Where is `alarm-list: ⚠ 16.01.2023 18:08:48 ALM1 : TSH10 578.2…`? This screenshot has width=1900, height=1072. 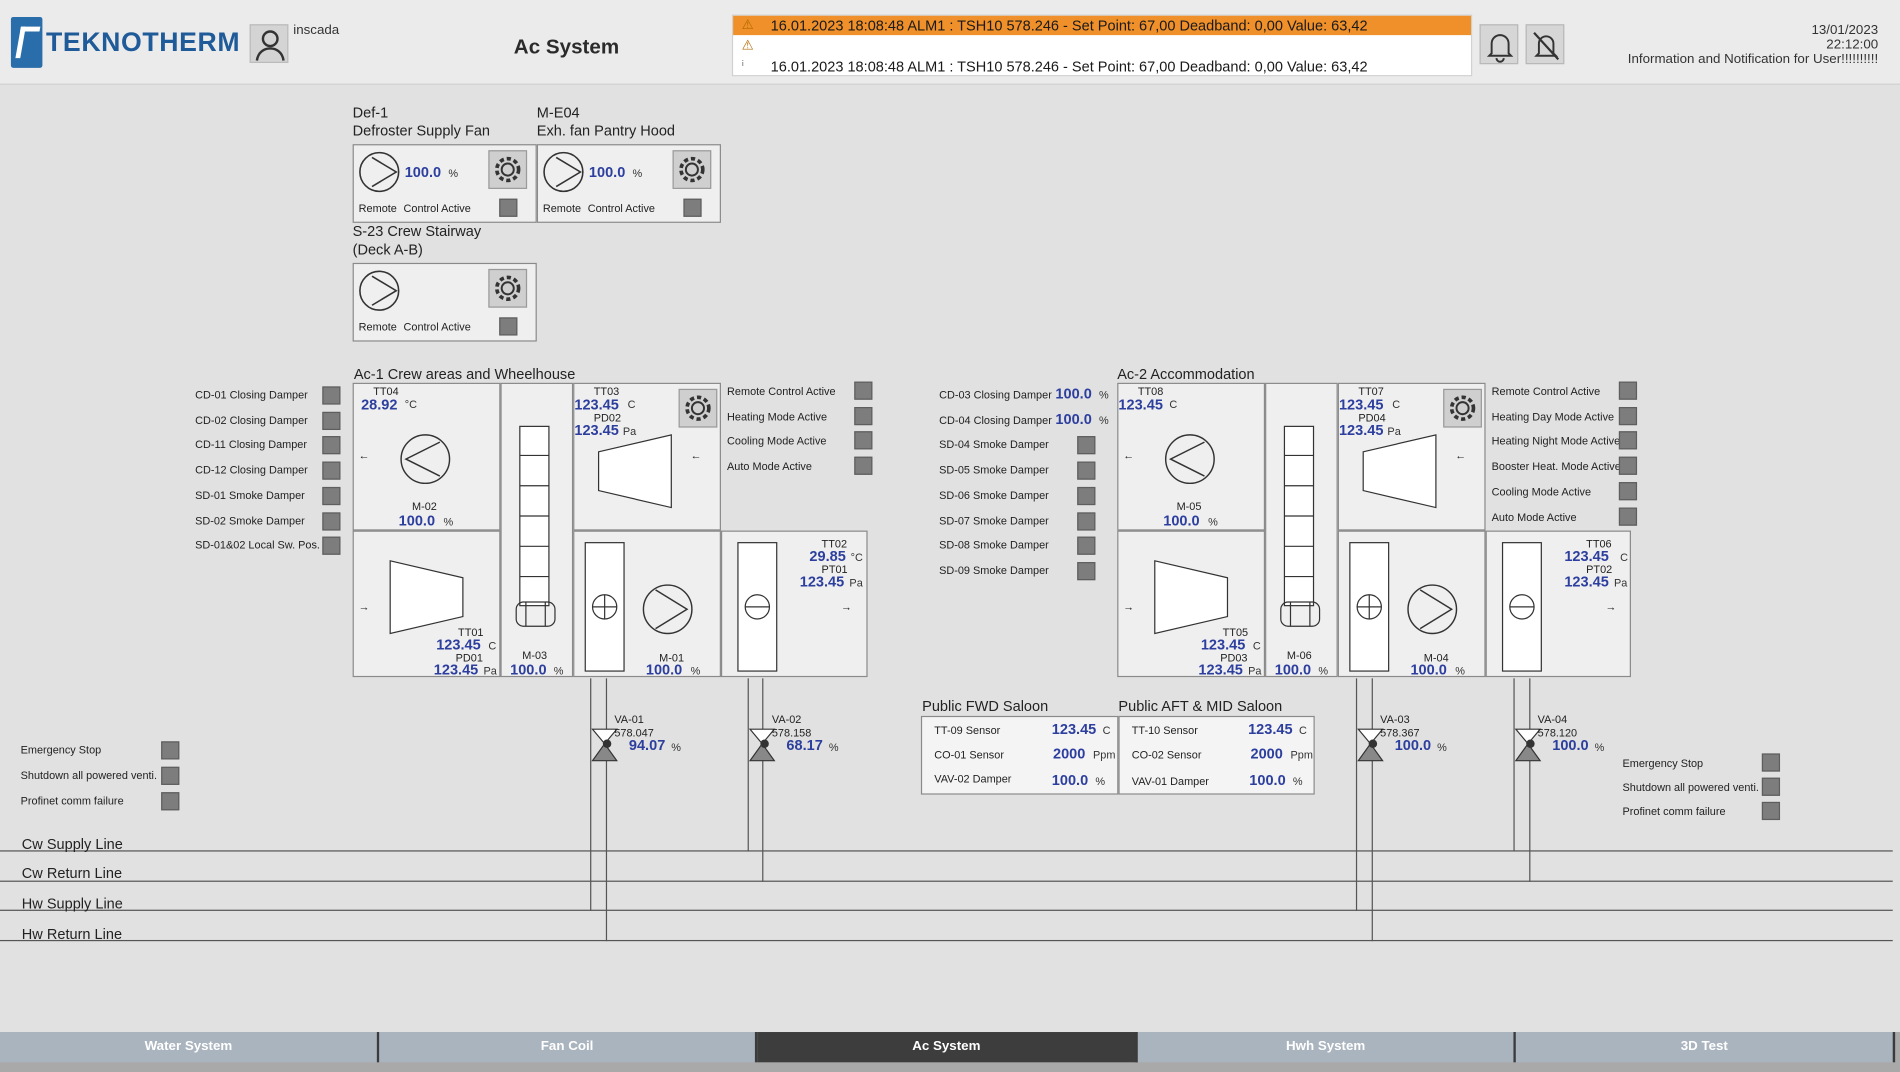 alarm-list: ⚠ 16.01.2023 18:08:48 ALM1 : TSH10 578.2… is located at coordinates (1102, 45).